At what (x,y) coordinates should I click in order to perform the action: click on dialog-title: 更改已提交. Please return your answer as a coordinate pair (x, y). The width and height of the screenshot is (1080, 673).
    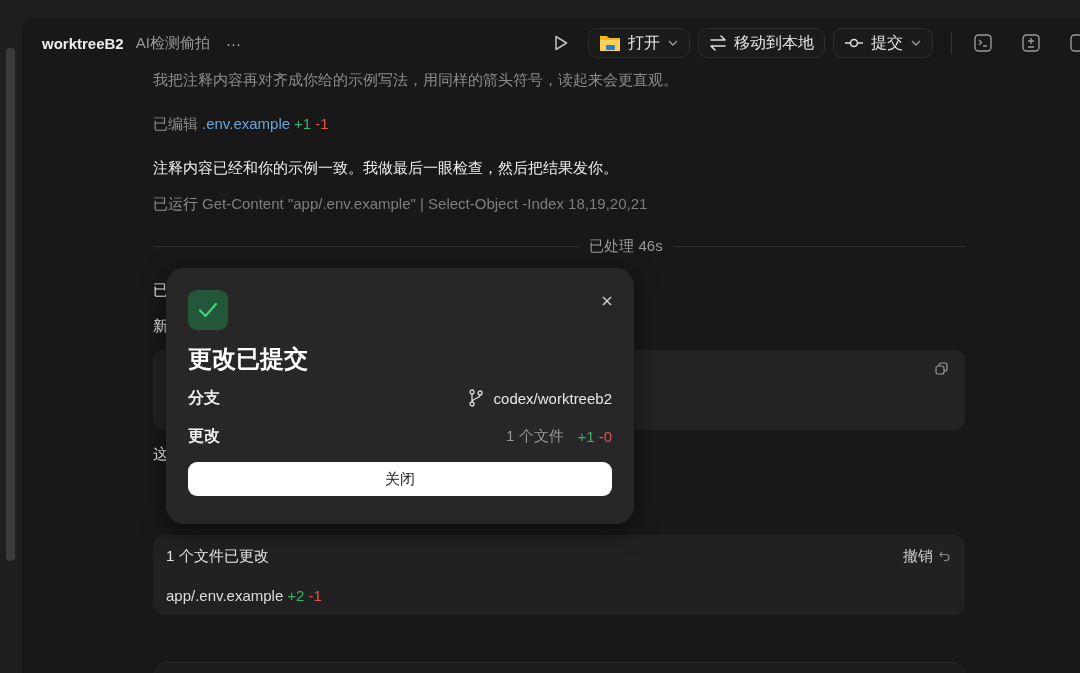
    Looking at the image, I should click on (248, 359).